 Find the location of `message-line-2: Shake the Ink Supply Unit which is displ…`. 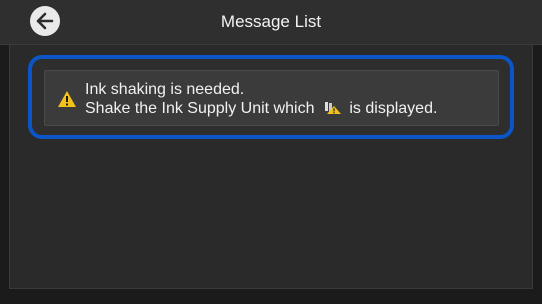

message-line-2: Shake the Ink Supply Unit which is displ… is located at coordinates (261, 108).